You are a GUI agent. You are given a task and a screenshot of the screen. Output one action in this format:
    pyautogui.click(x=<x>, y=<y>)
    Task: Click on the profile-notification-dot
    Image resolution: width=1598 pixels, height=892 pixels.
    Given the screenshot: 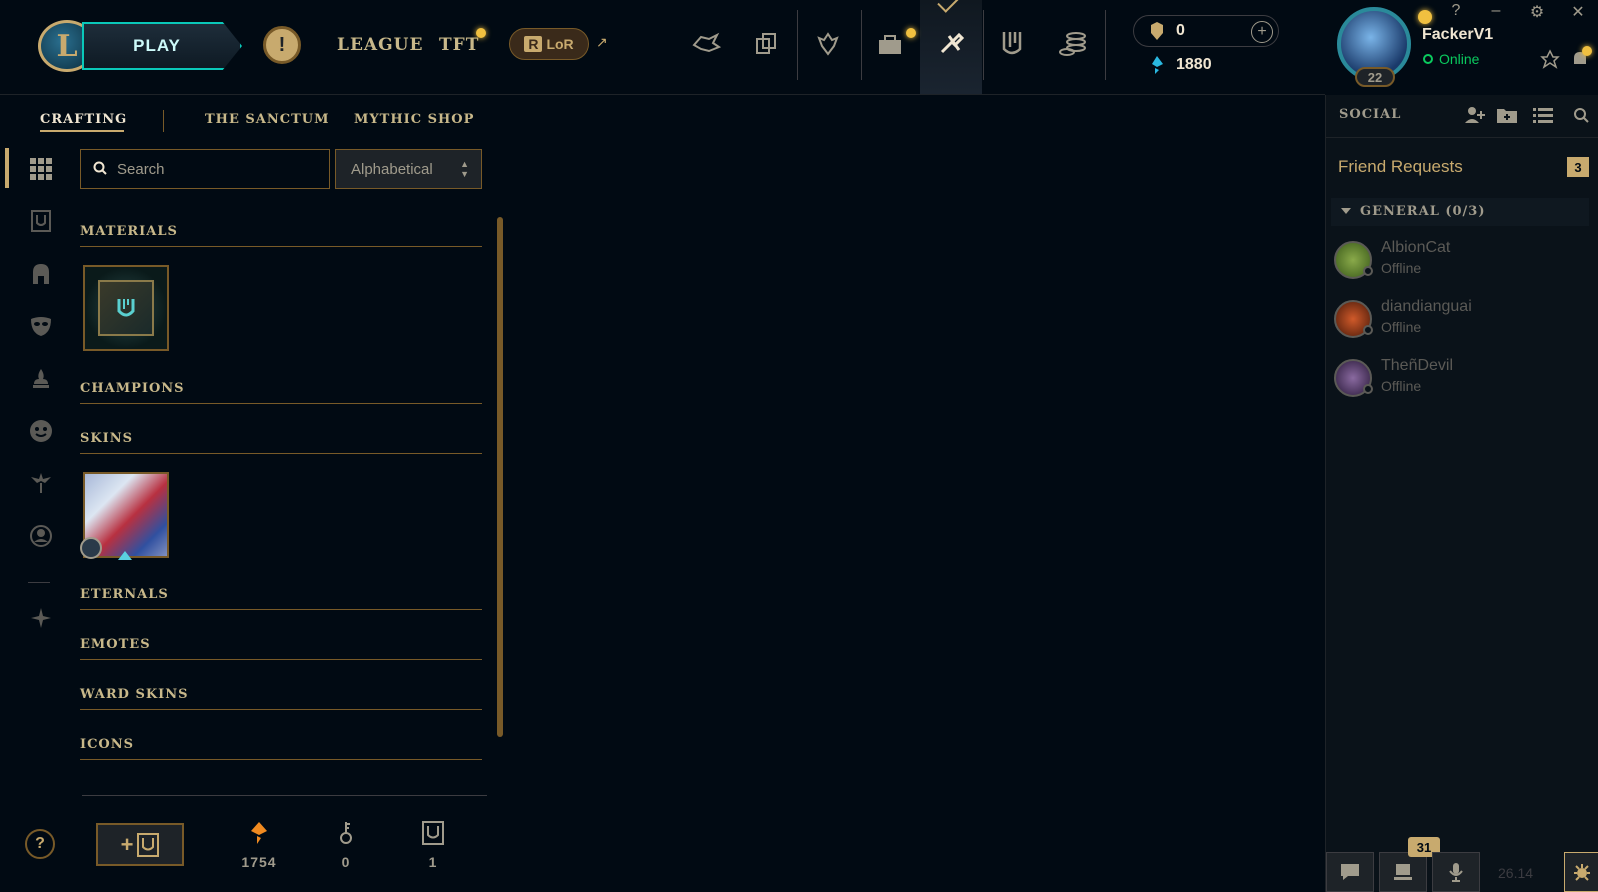 What is the action you would take?
    pyautogui.click(x=1425, y=17)
    